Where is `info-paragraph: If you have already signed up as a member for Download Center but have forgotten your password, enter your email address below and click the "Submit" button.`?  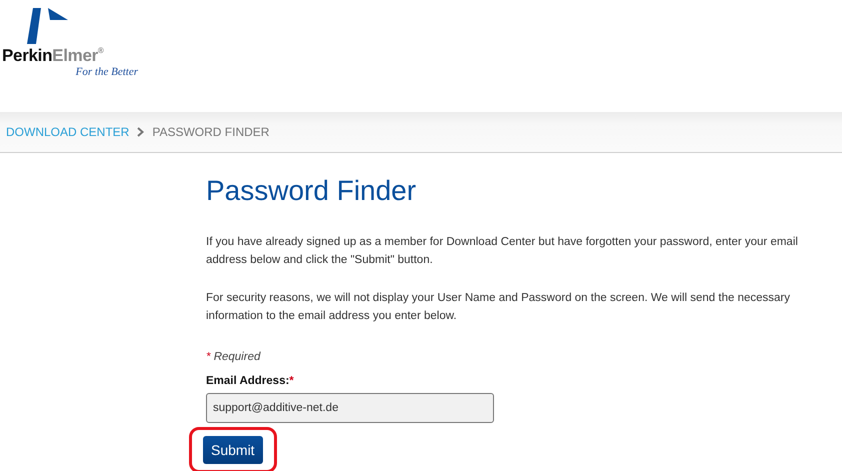
info-paragraph: If you have already signed up as a member for Download Center but have forgotten your password, enter your email address below and click the "Submit" button. is located at coordinates (502, 251).